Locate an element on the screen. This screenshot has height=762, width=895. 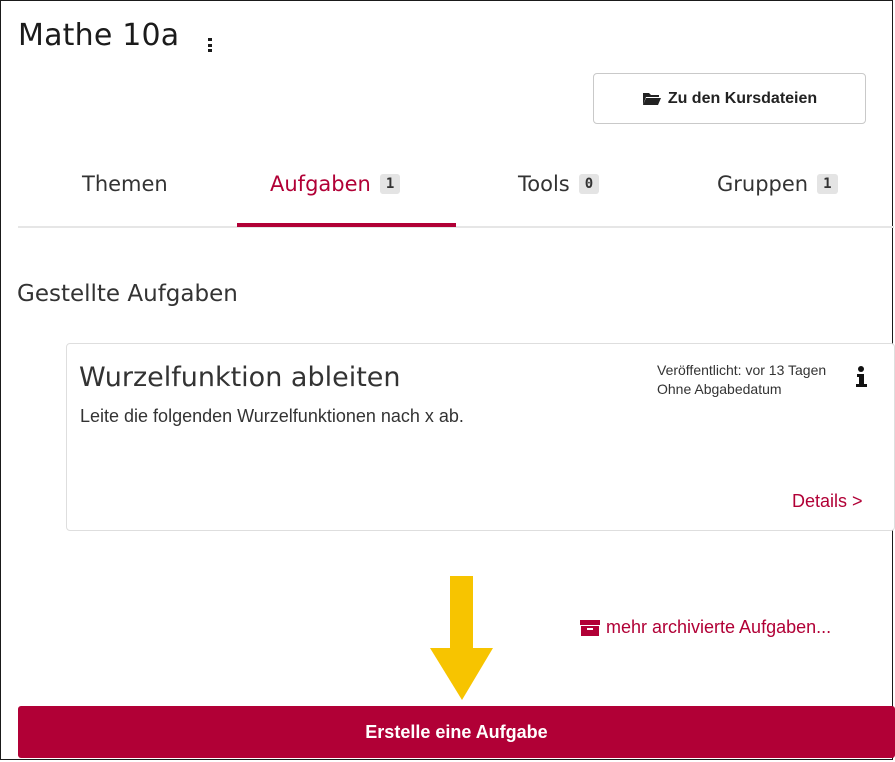
down-arrow-icon is located at coordinates (461, 638).